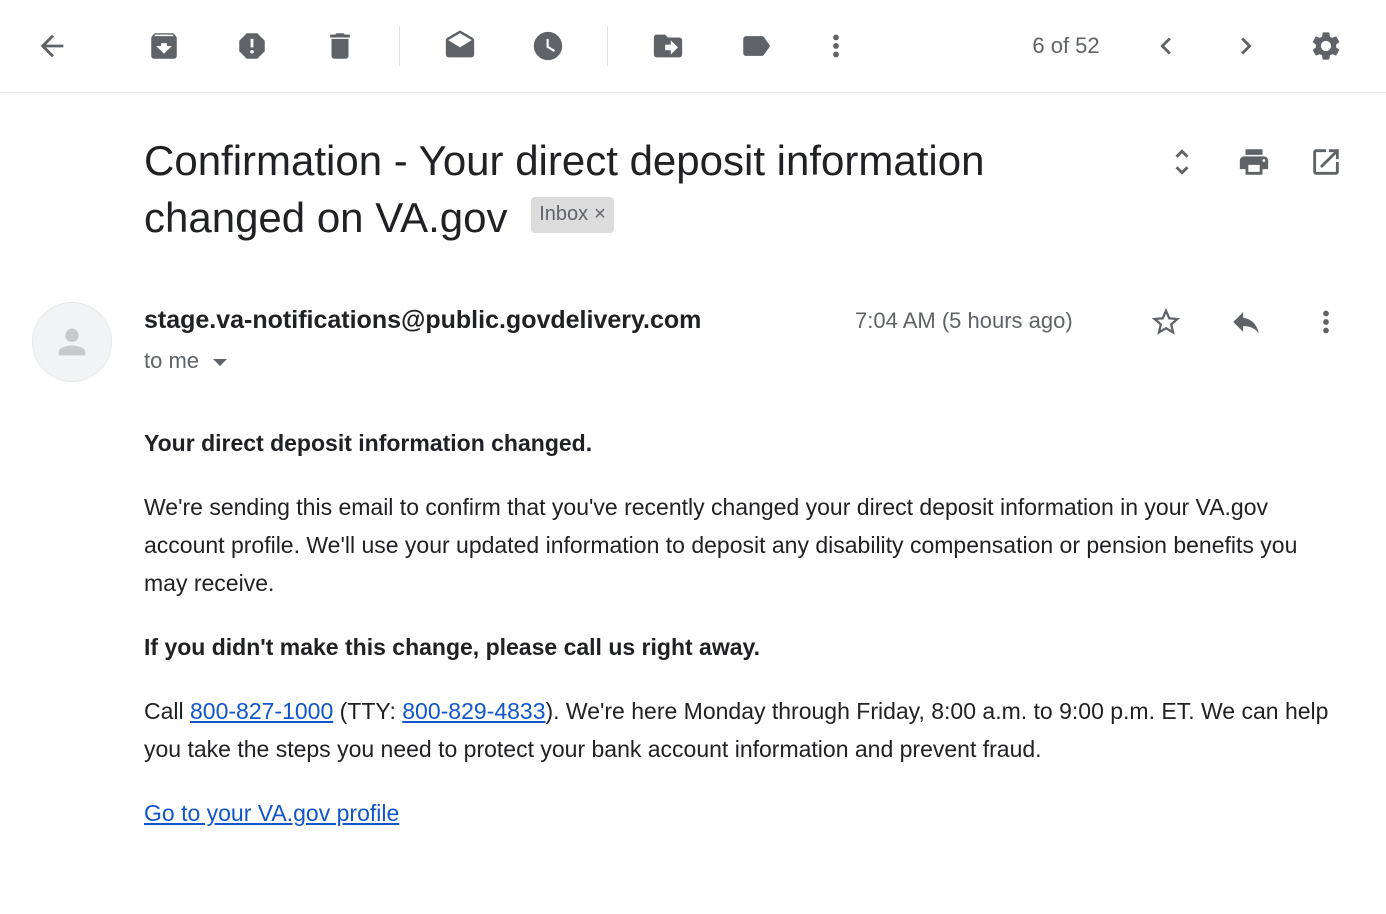 The height and width of the screenshot is (914, 1386). I want to click on person-icon, so click(72, 342).